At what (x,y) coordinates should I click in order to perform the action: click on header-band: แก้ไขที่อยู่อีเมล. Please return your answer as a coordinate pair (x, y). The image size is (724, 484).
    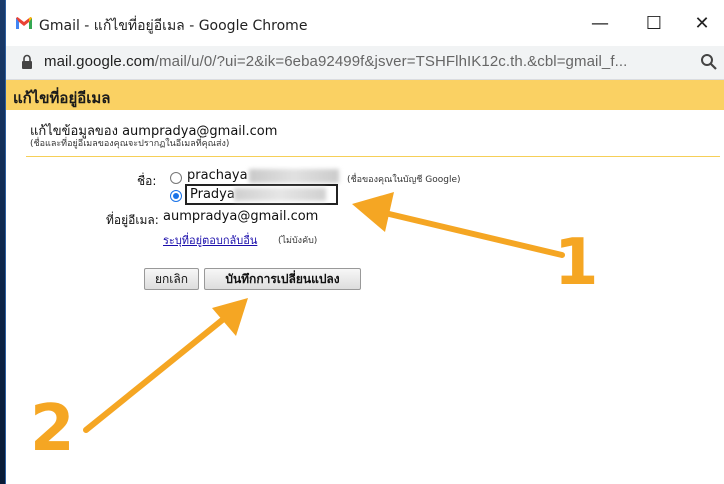
    Looking at the image, I should click on (365, 95).